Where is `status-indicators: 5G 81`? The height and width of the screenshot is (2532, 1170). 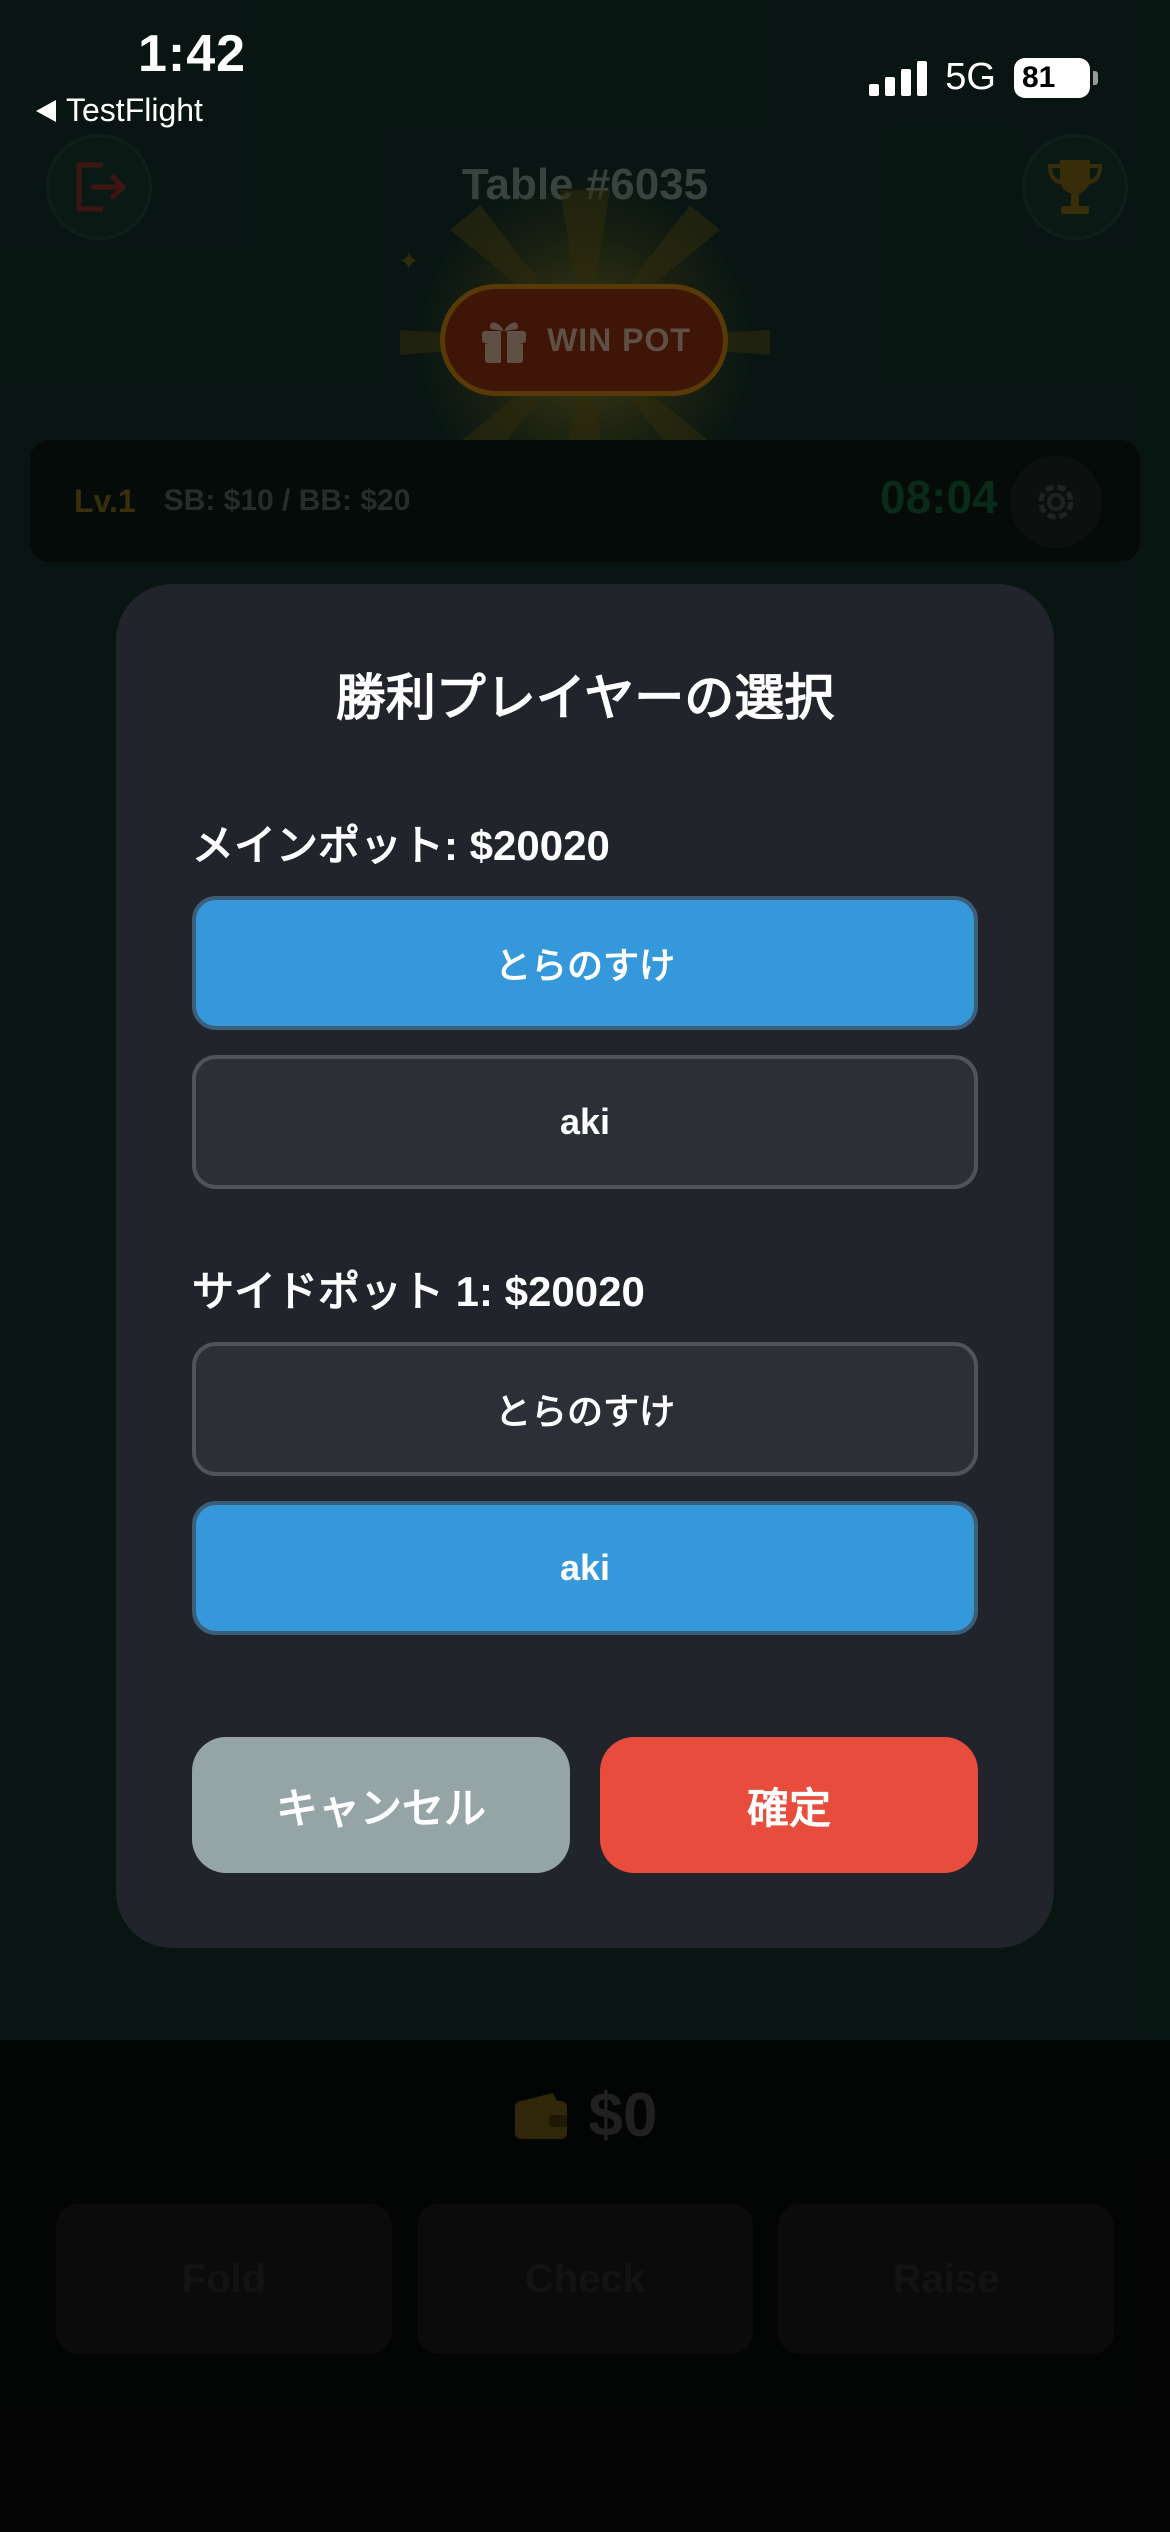
status-indicators: 5G 81 is located at coordinates (983, 77).